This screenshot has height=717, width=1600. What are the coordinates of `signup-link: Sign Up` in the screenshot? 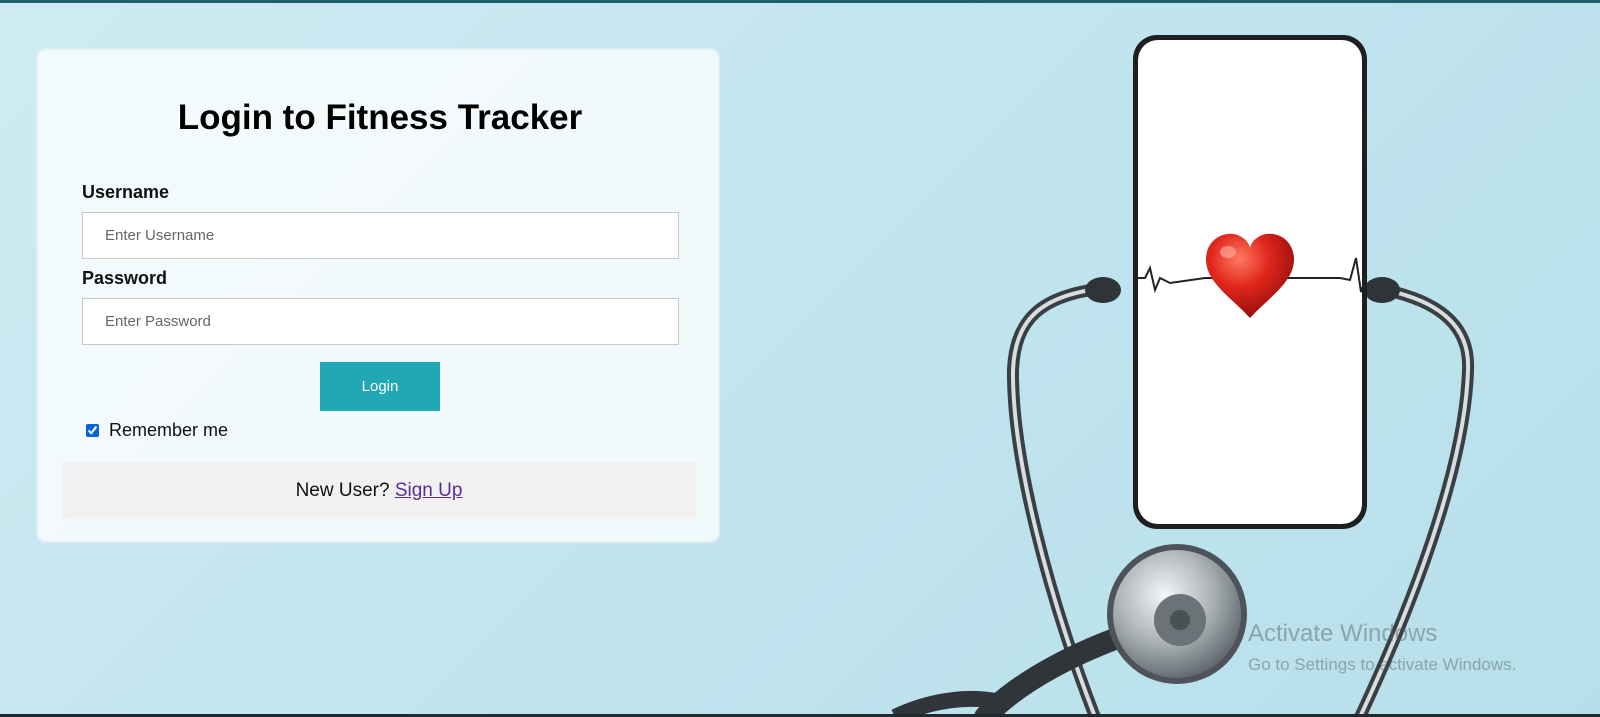 It's located at (429, 490).